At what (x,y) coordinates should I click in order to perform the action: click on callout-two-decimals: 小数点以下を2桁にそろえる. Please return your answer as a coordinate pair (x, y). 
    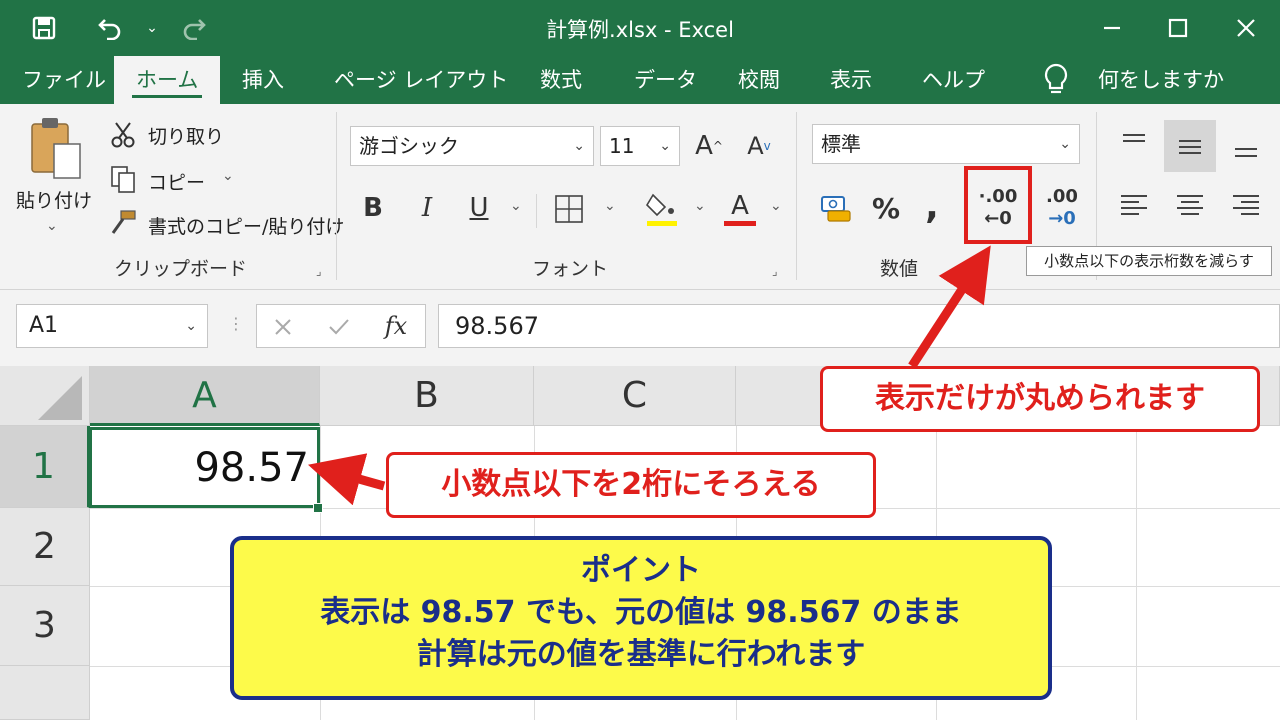
    Looking at the image, I should click on (631, 485).